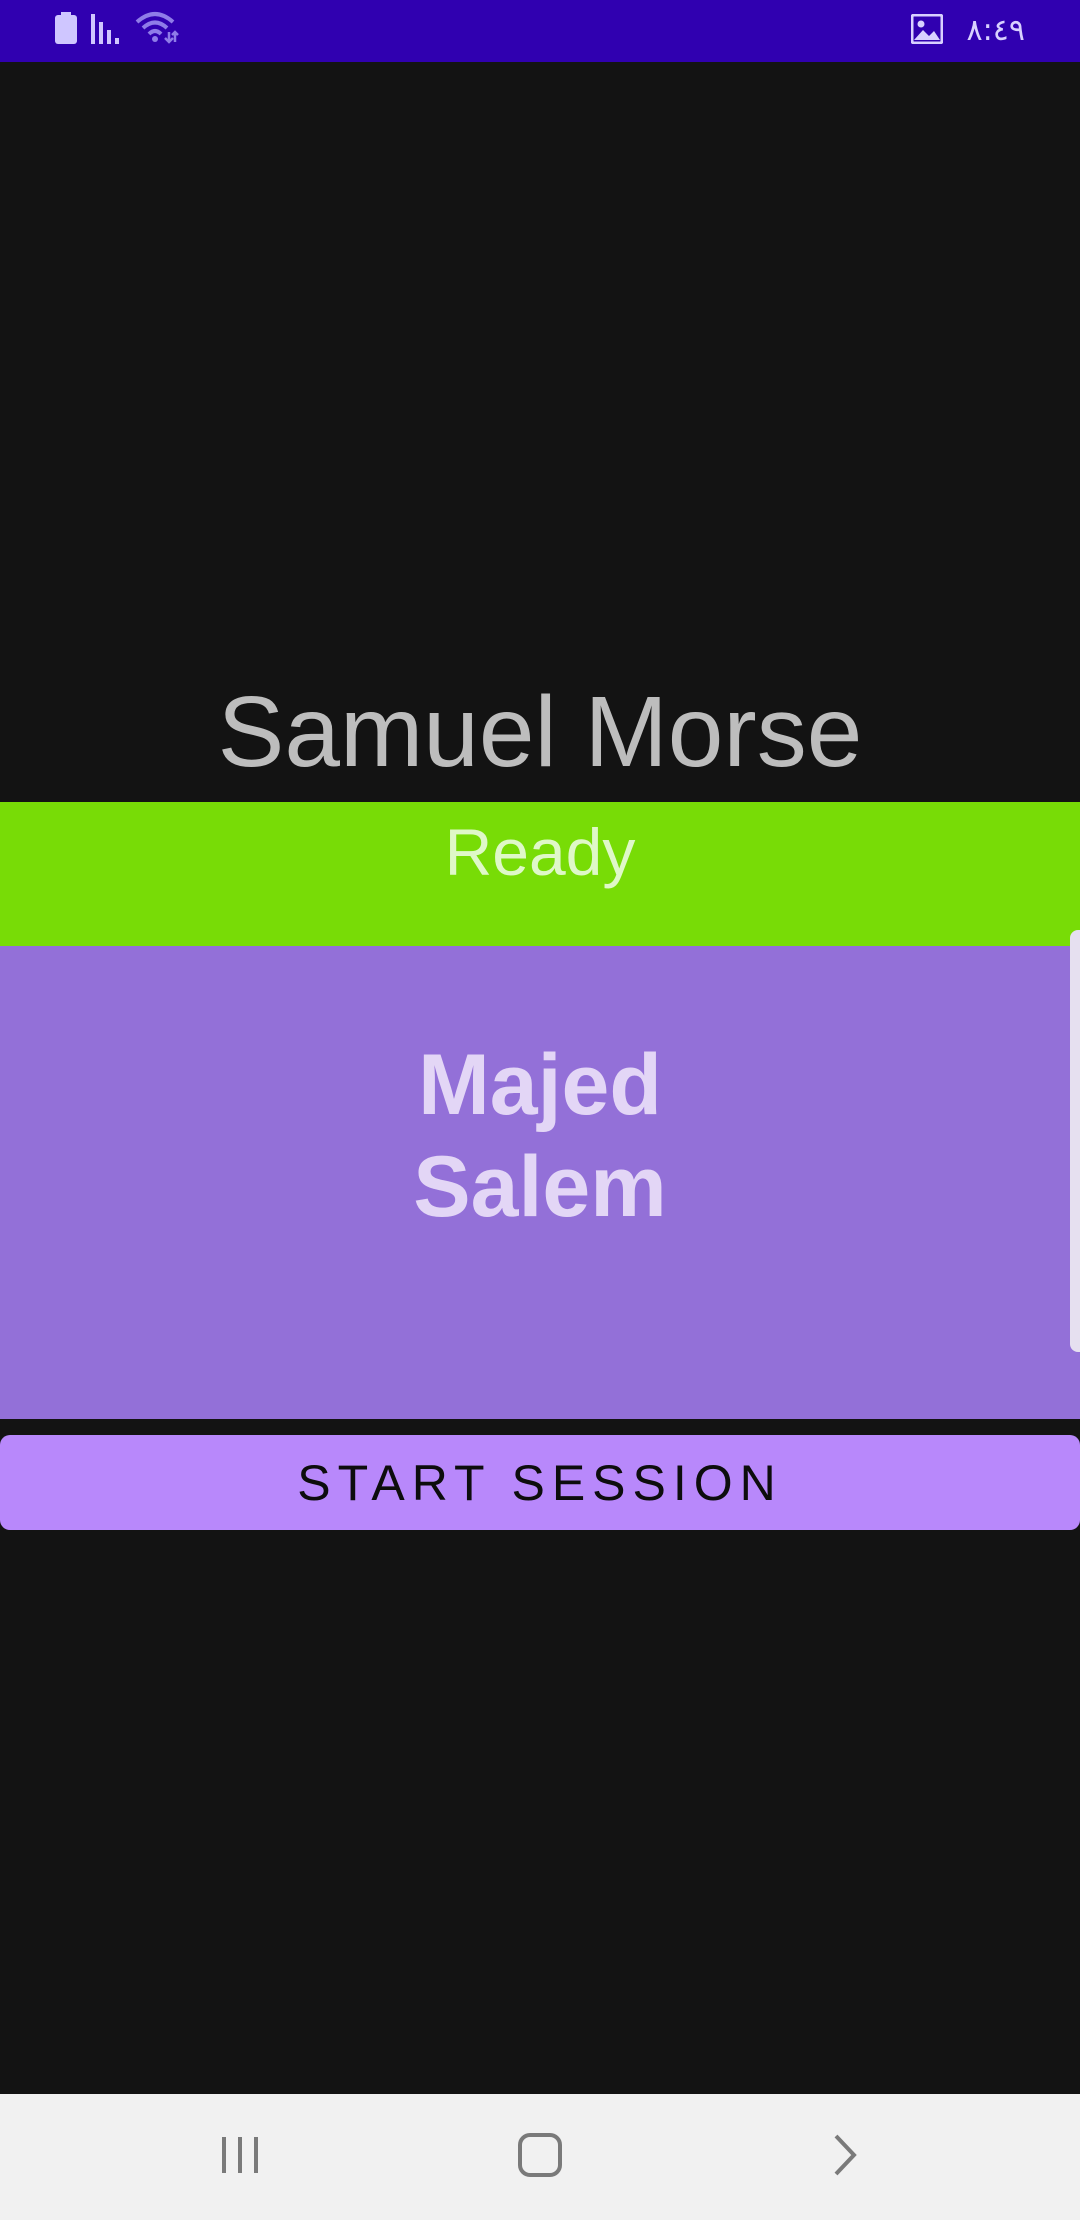 Image resolution: width=1080 pixels, height=2220 pixels. I want to click on app-title: Samuel Morse, so click(540, 732).